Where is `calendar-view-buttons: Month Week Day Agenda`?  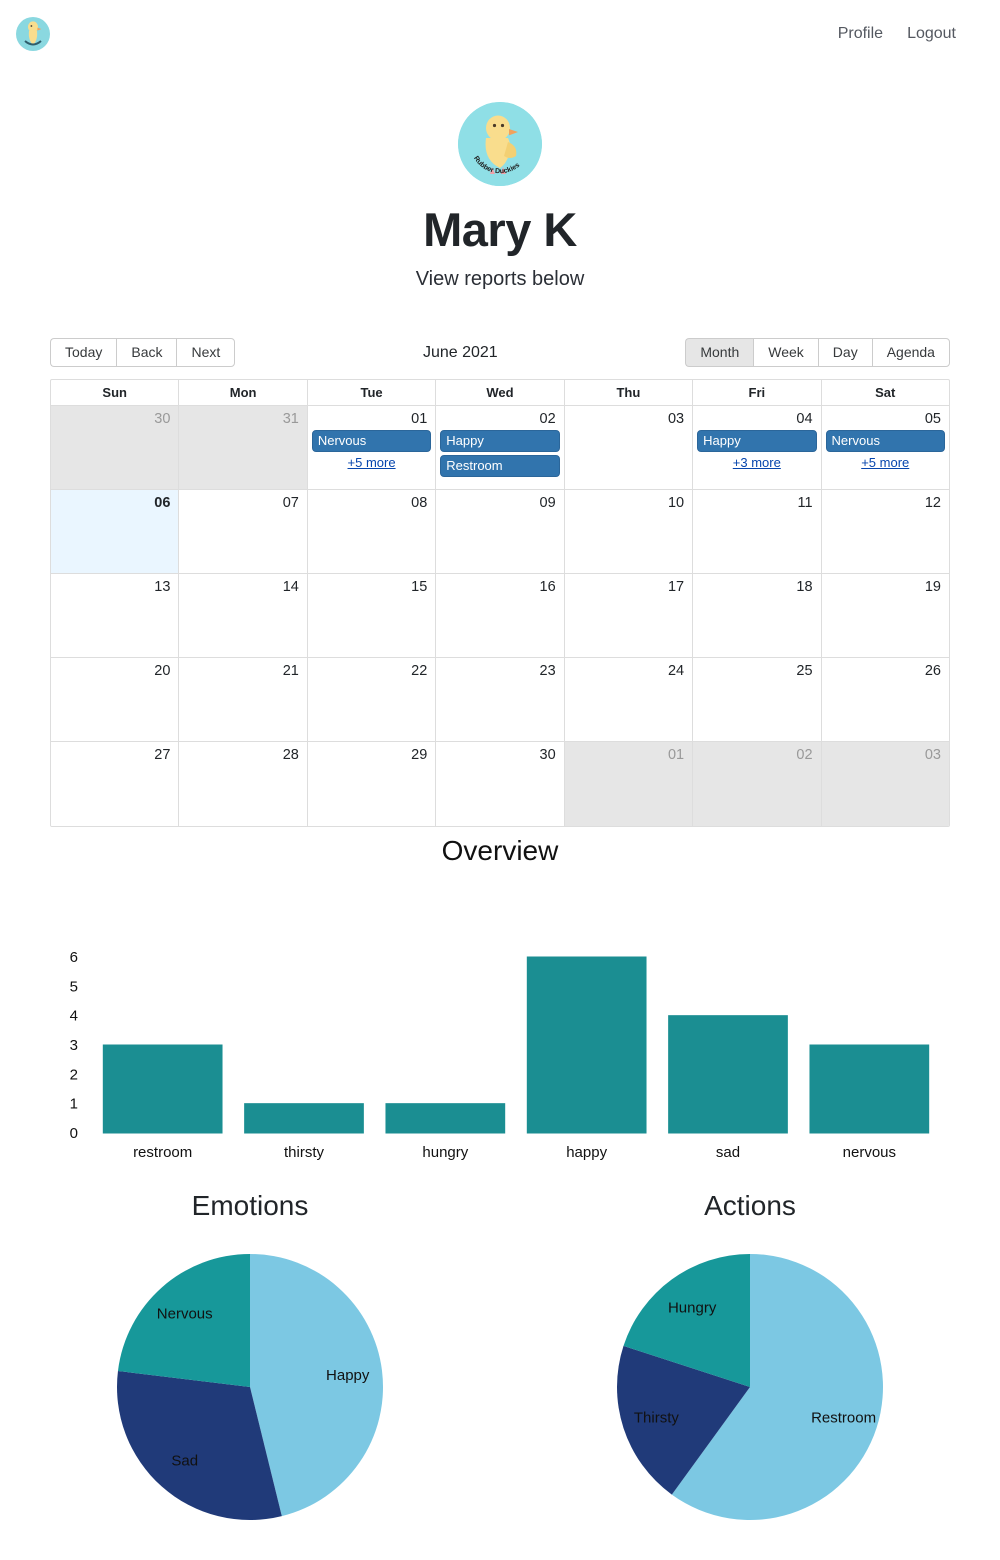
calendar-view-buttons: Month Week Day Agenda is located at coordinates (817, 352).